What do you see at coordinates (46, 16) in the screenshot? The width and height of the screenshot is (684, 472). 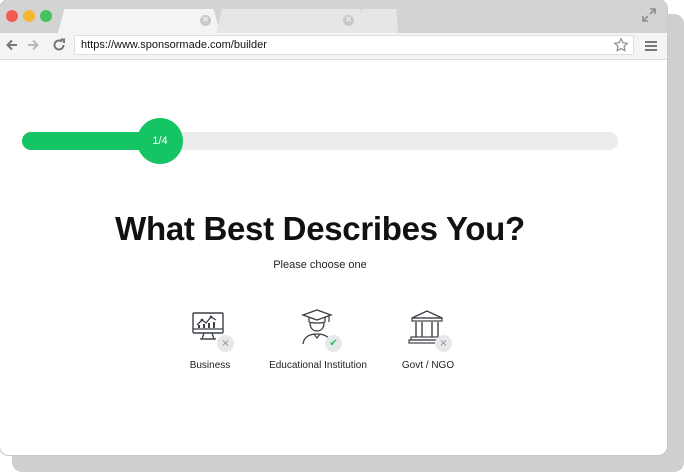 I see `maximize-window-button` at bounding box center [46, 16].